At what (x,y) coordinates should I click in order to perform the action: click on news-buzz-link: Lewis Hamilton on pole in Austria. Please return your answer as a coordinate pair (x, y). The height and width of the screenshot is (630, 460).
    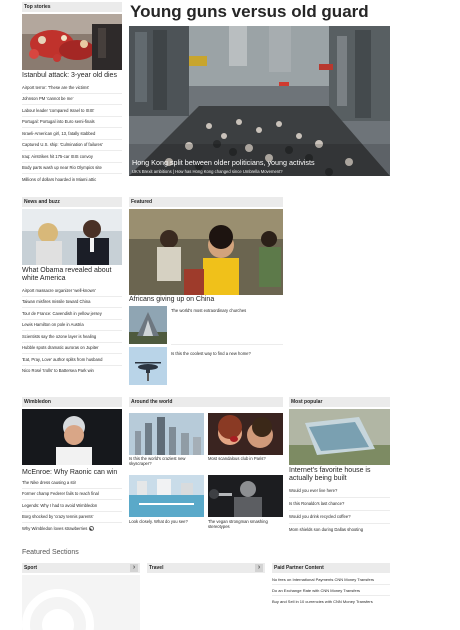
    Looking at the image, I should click on (72, 325).